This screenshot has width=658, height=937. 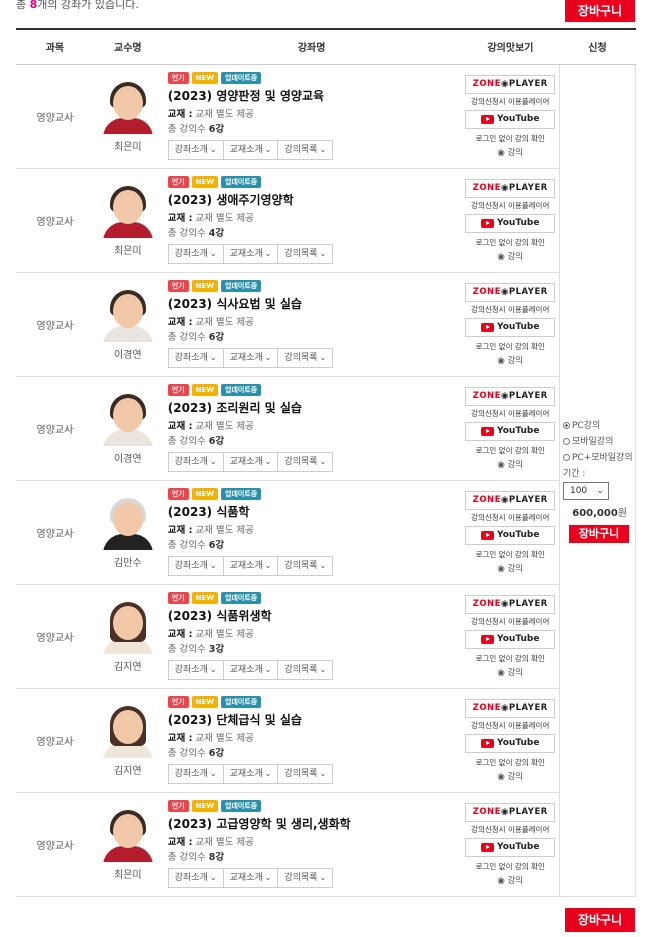 What do you see at coordinates (315, 303) in the screenshot?
I see `course-title: (2023) 식사요법 및 실습` at bounding box center [315, 303].